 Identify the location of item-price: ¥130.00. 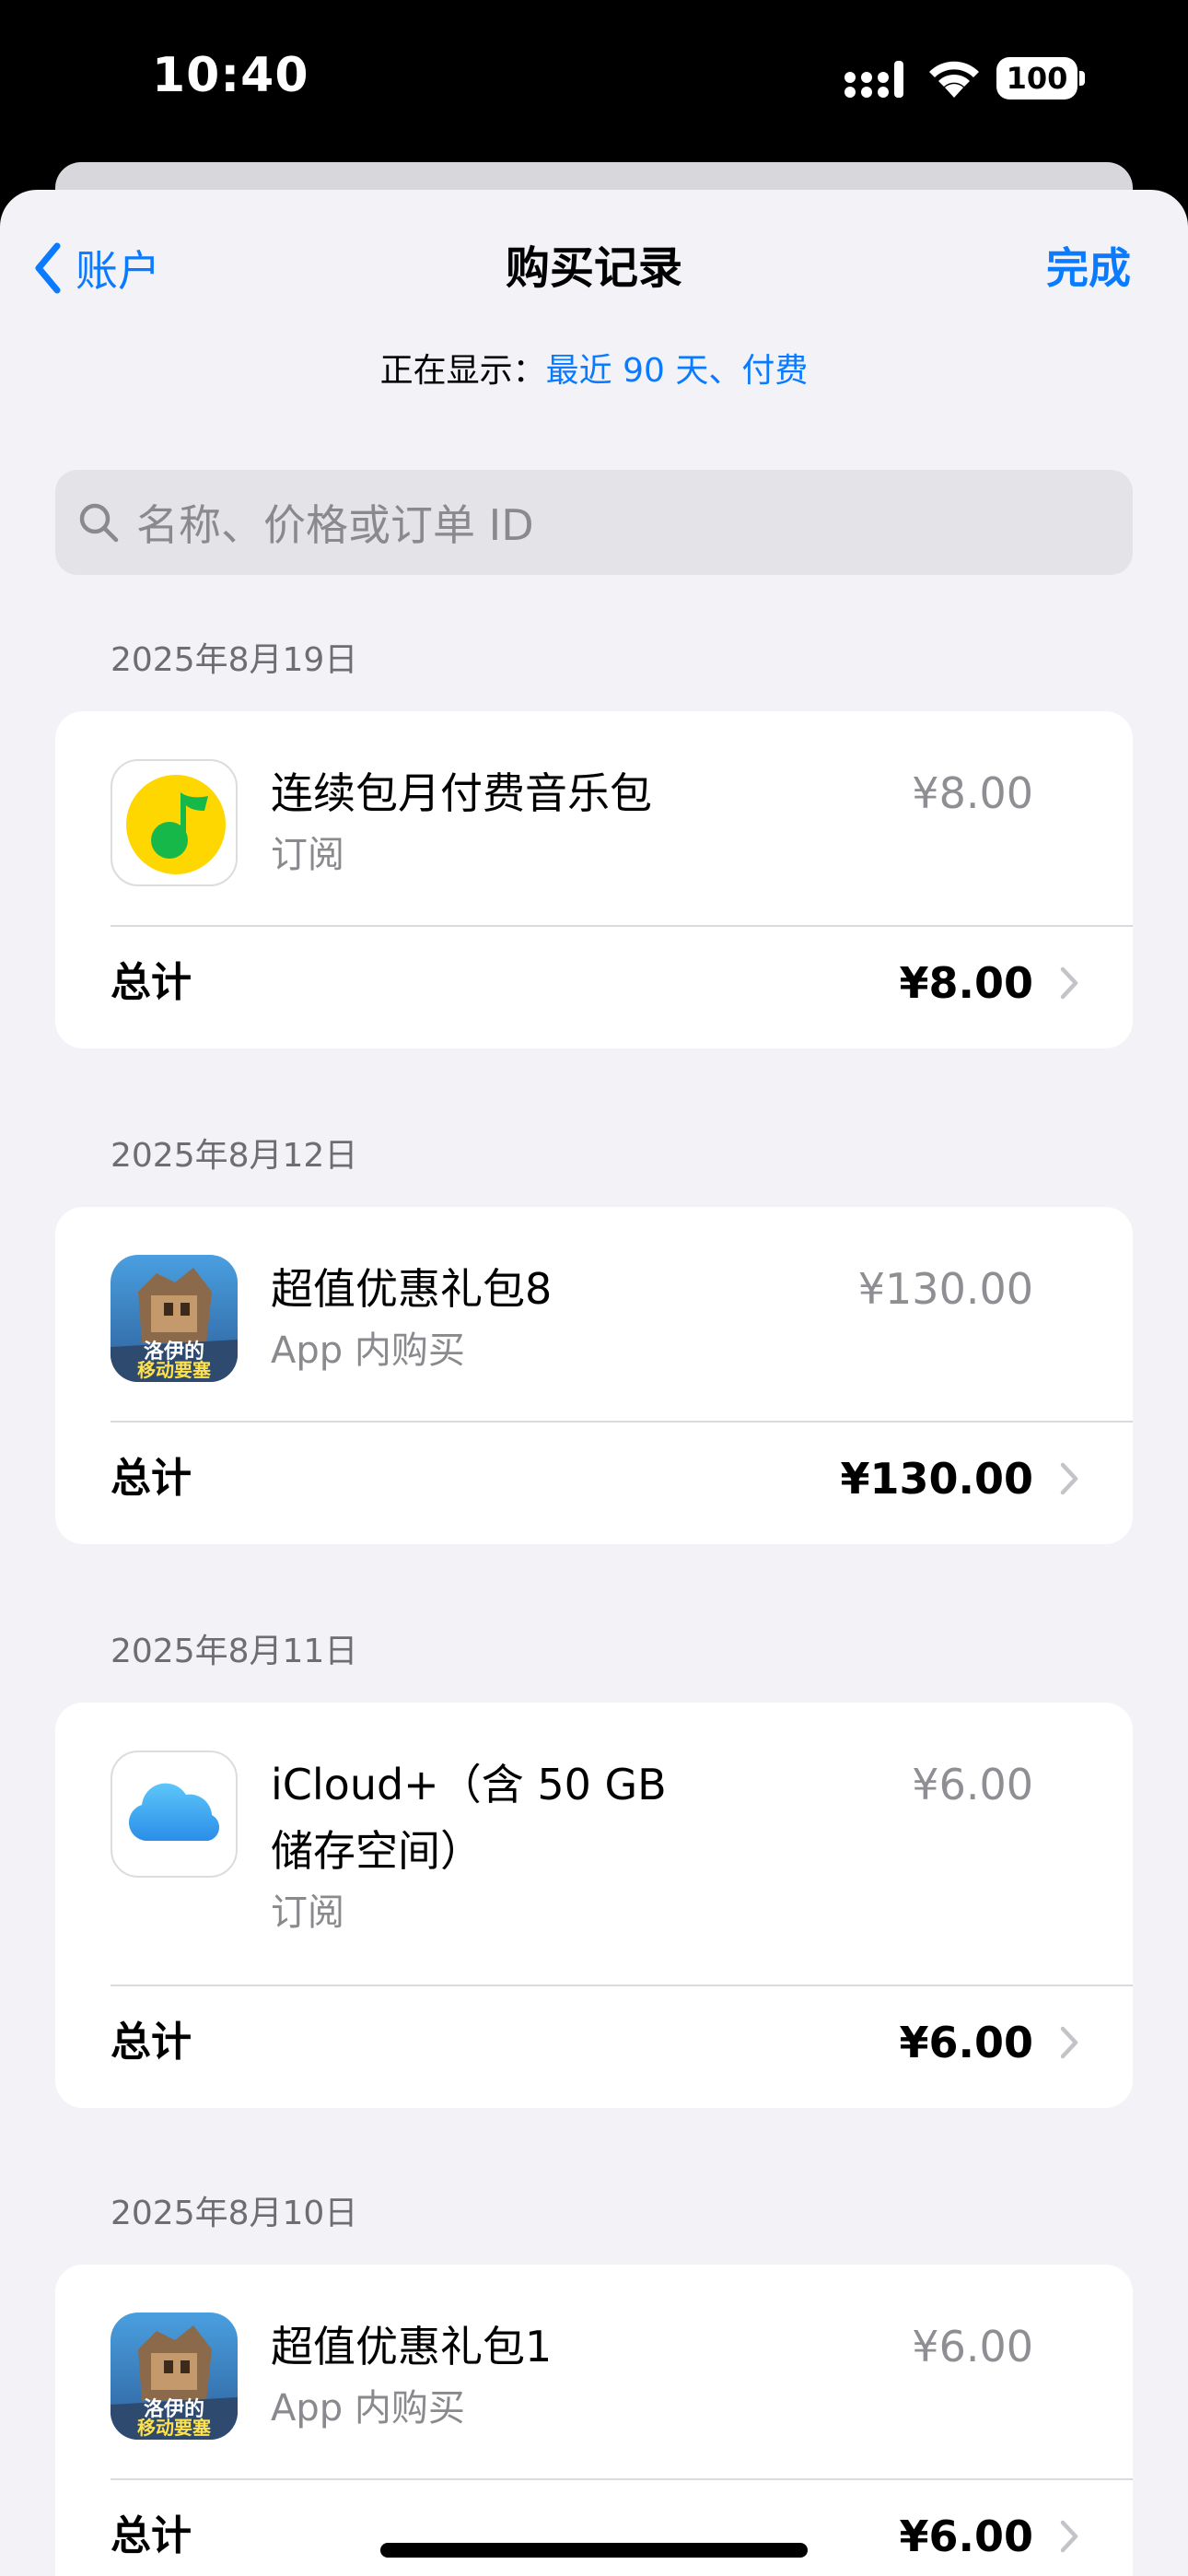
(945, 1289).